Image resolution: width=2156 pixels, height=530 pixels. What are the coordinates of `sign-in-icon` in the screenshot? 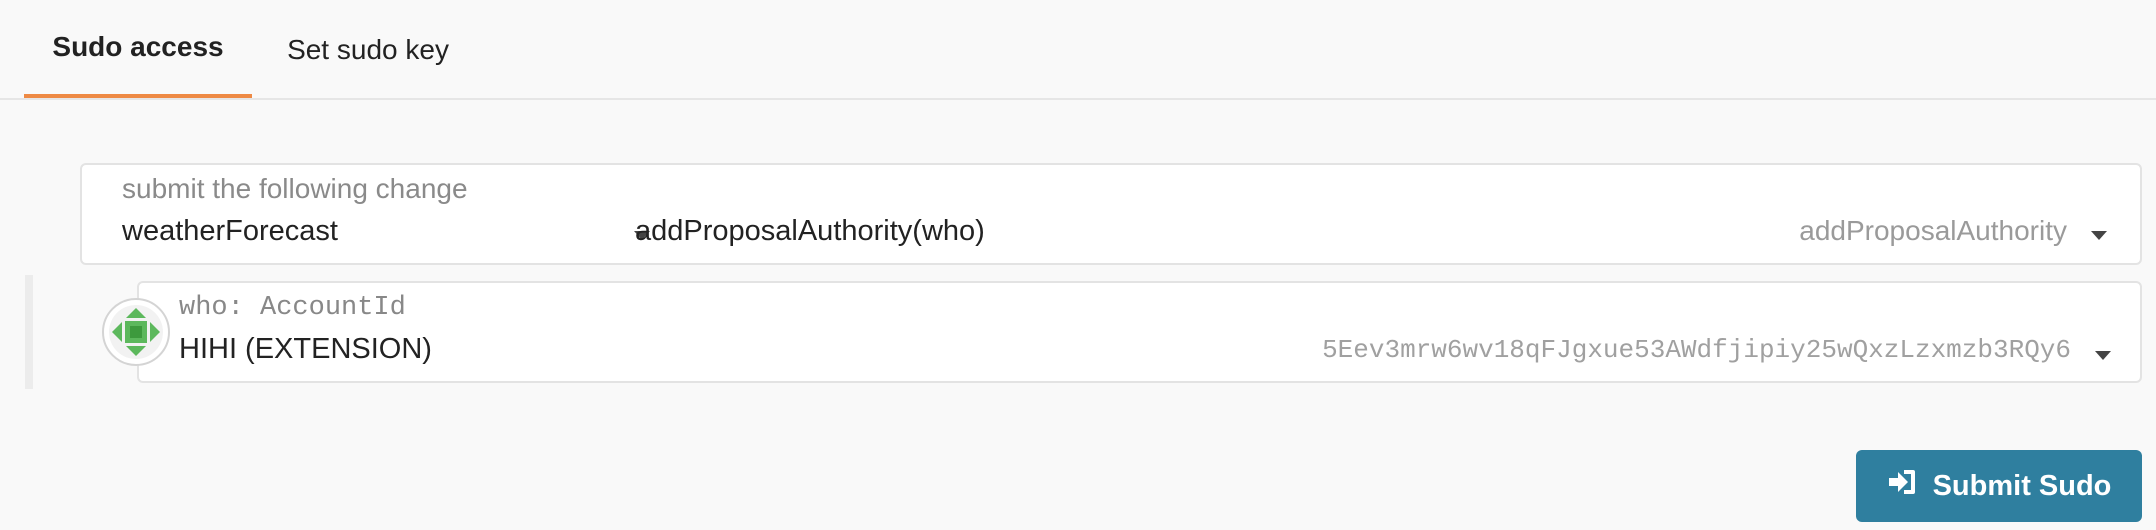 It's located at (1902, 486).